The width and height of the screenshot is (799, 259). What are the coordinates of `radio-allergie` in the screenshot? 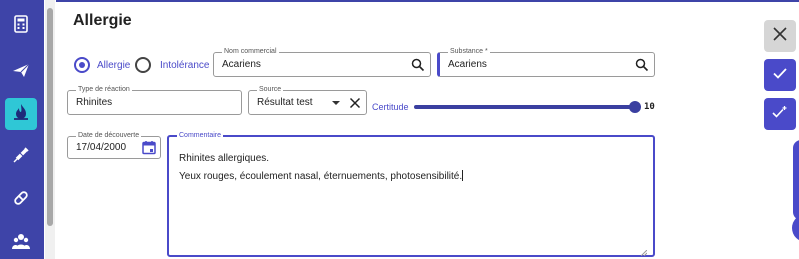 It's located at (82, 65).